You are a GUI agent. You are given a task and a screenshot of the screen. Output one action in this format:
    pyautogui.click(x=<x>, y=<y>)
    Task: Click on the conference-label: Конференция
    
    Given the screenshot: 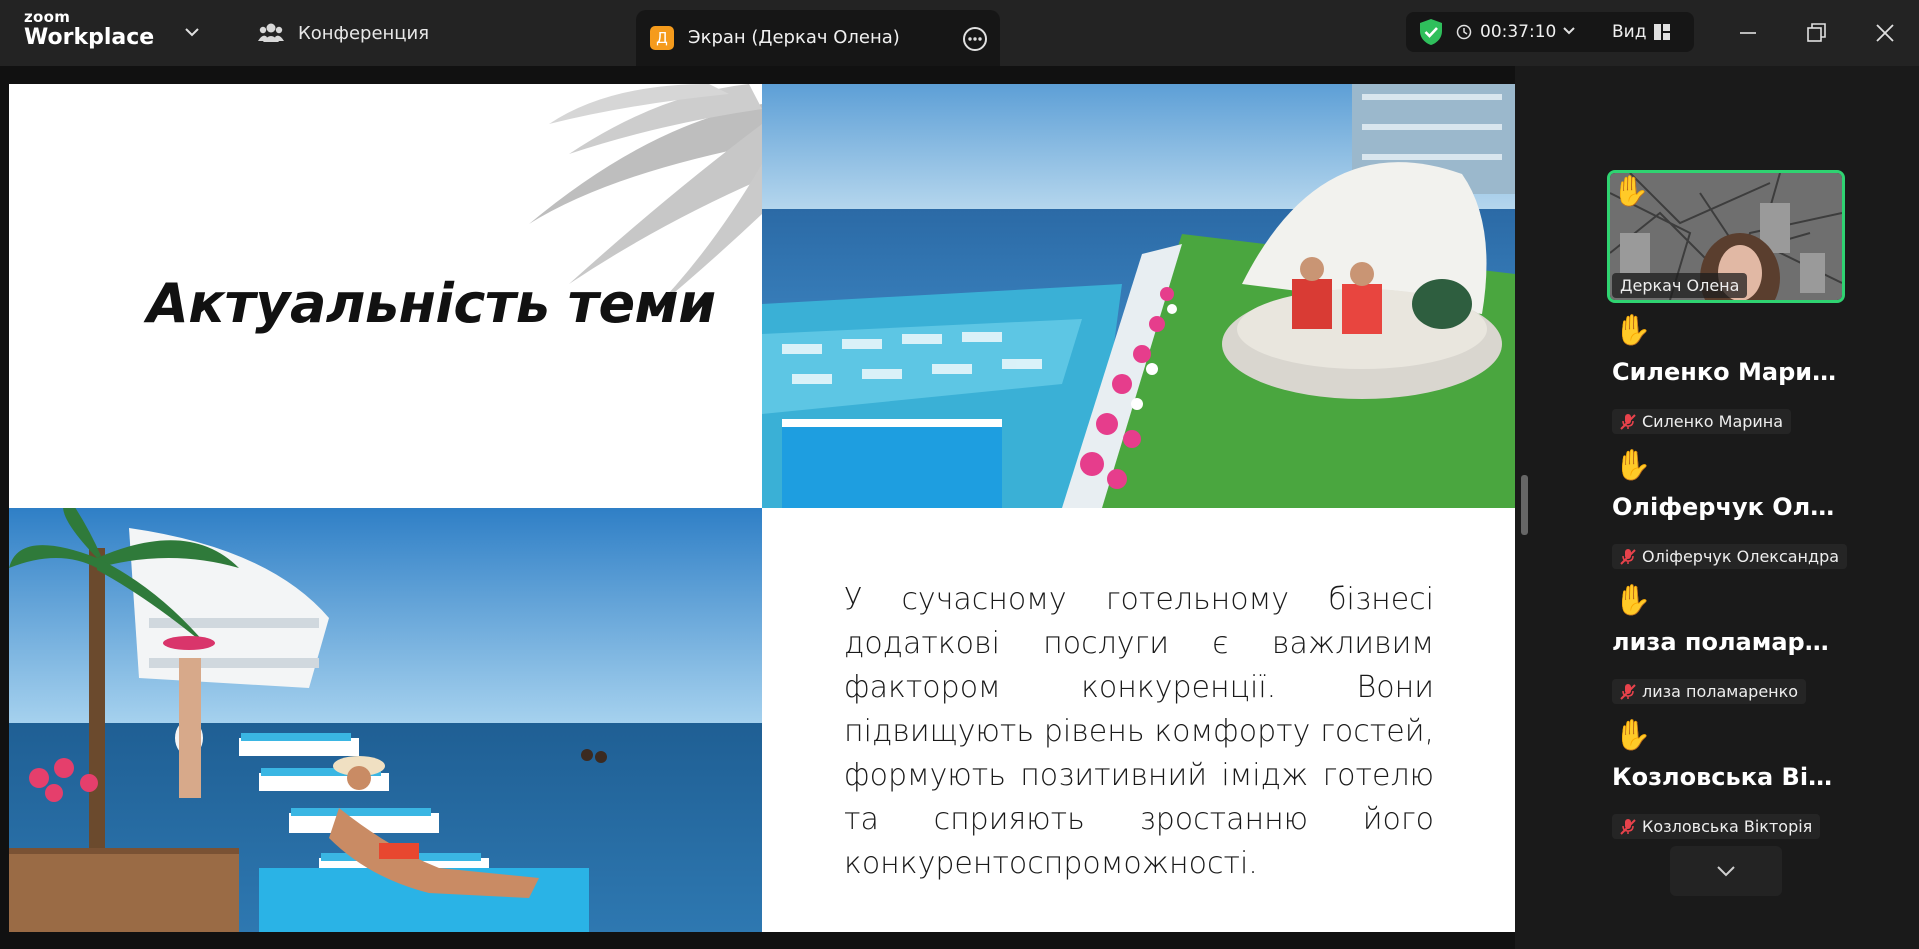 What is the action you would take?
    pyautogui.click(x=364, y=33)
    